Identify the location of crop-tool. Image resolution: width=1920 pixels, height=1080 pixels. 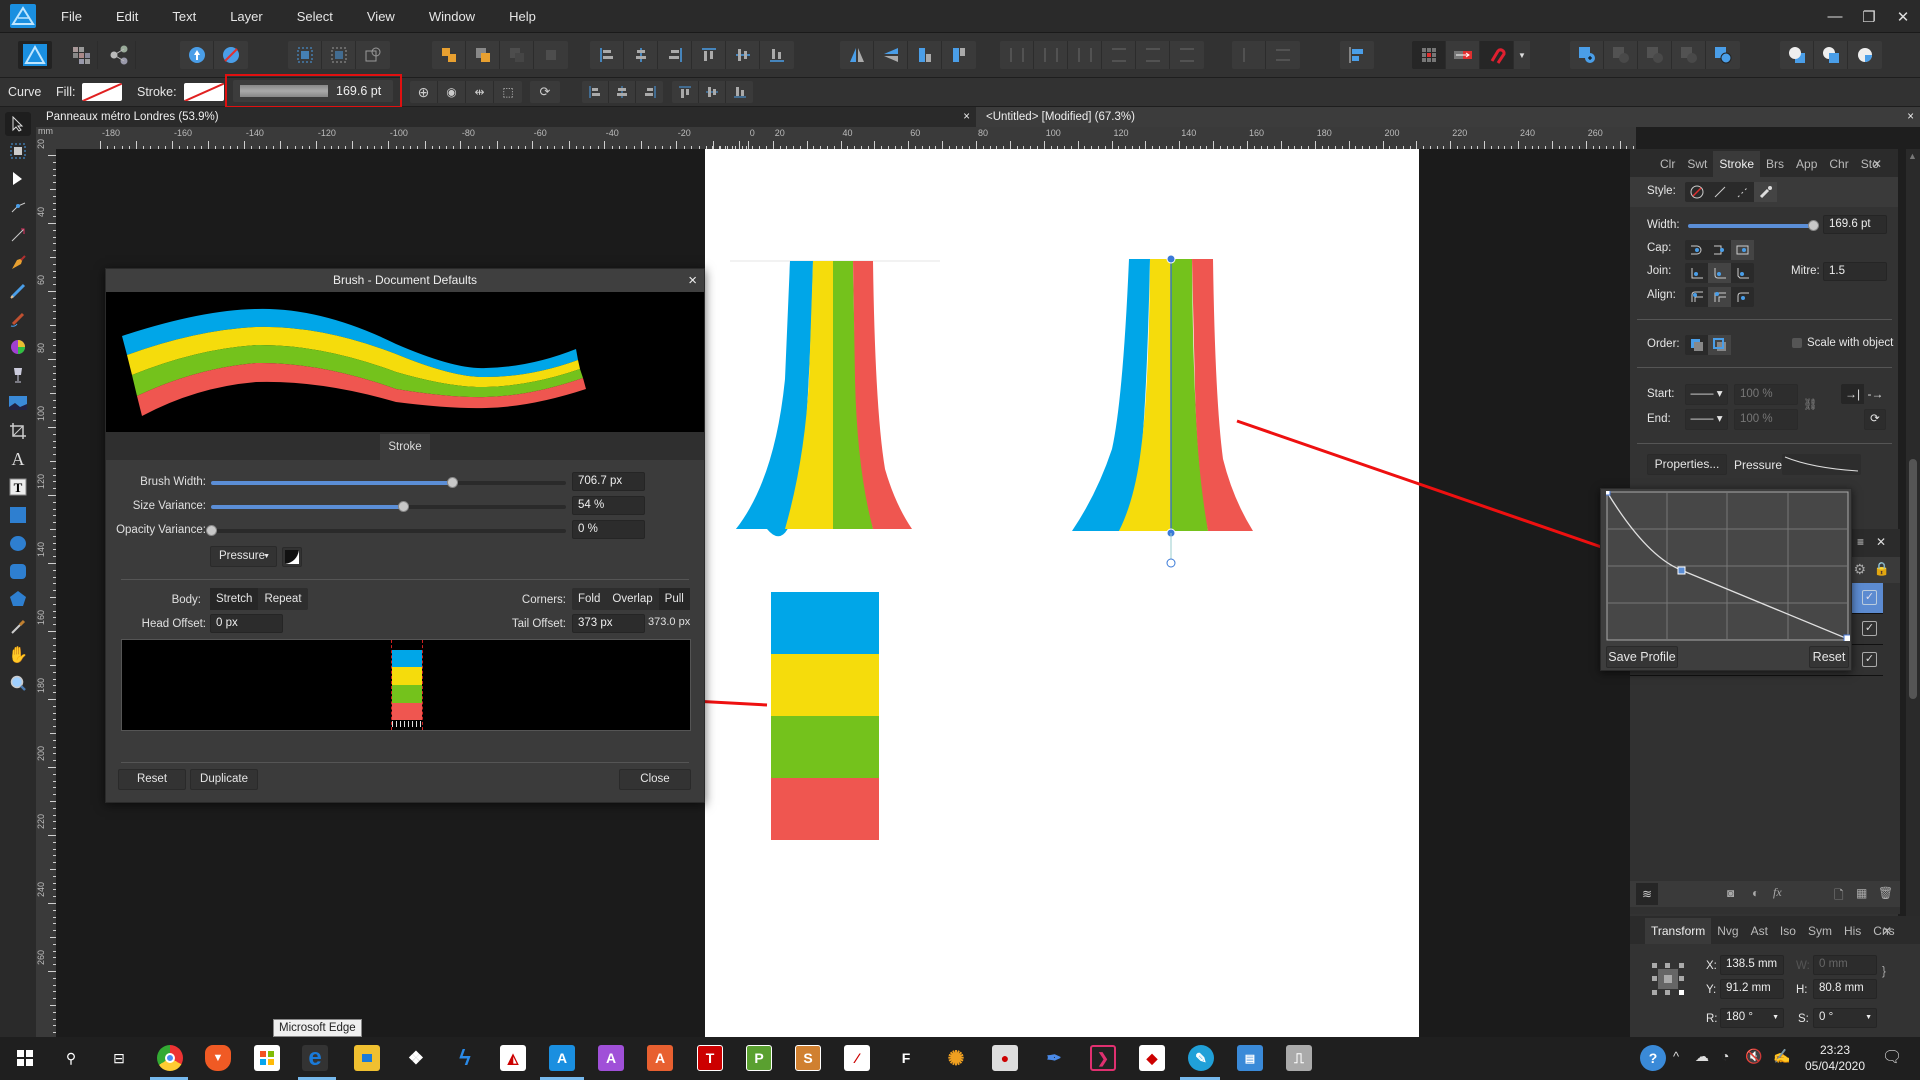
(18, 431).